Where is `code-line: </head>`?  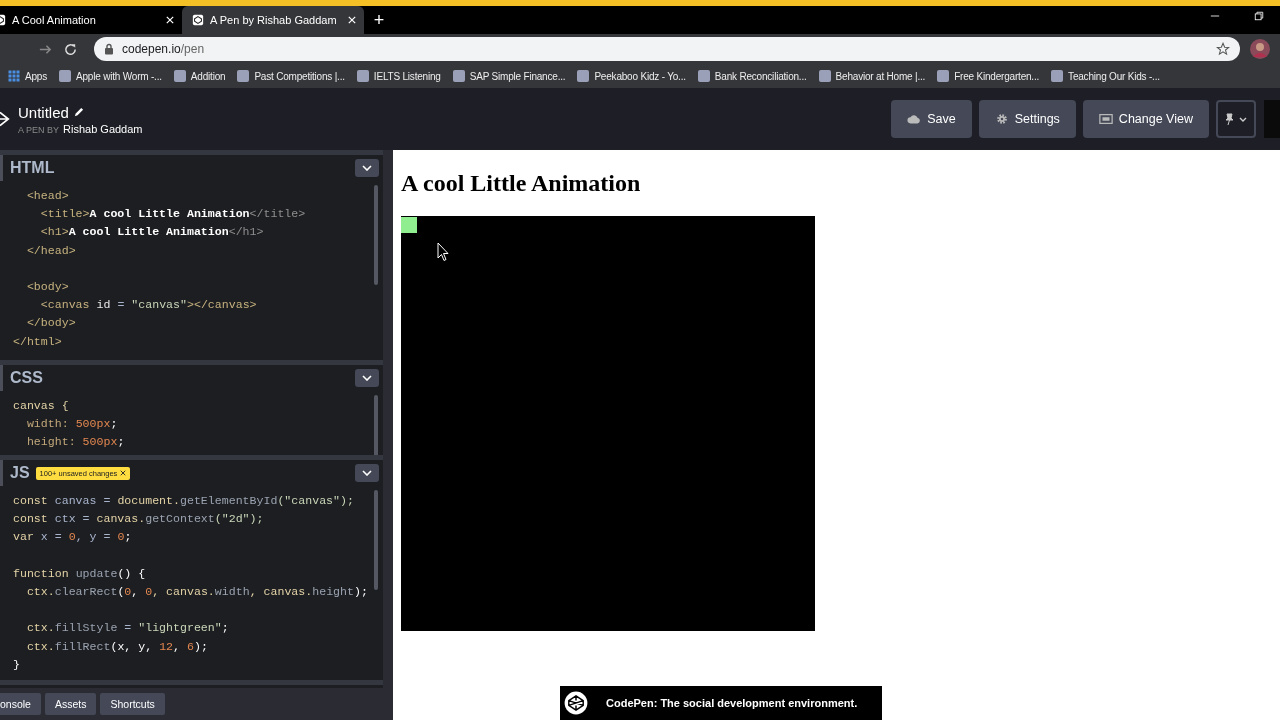 code-line: </head> is located at coordinates (50, 250).